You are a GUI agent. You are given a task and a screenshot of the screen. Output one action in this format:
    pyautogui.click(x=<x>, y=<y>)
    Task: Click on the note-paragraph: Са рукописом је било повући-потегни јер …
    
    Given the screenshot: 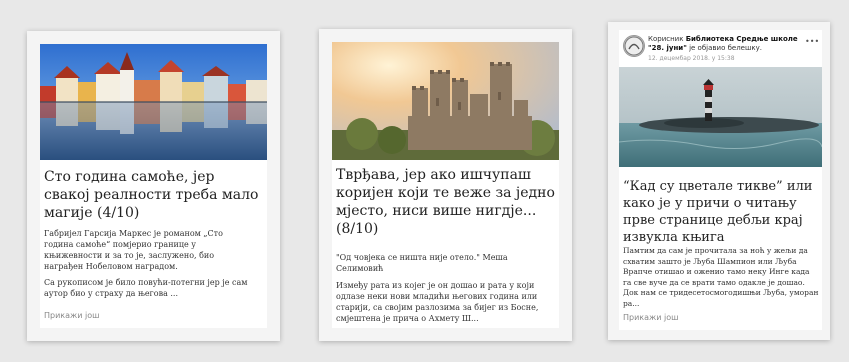 What is the action you would take?
    pyautogui.click(x=146, y=288)
    